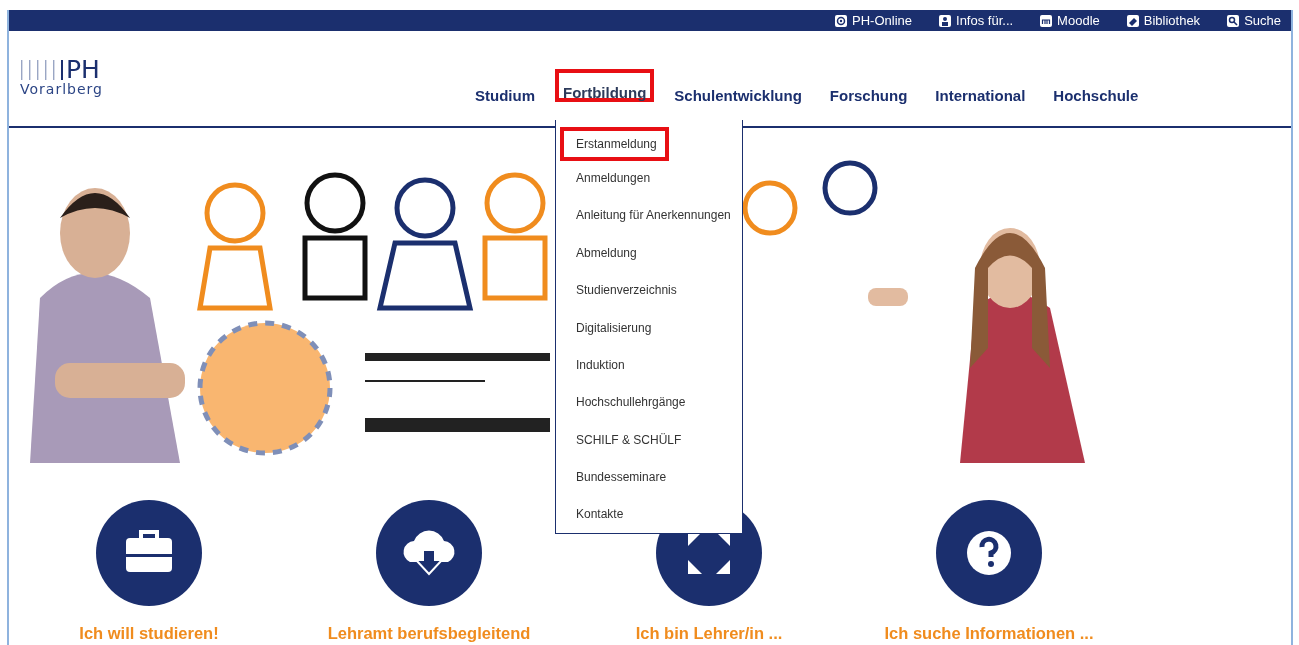 Image resolution: width=1299 pixels, height=645 pixels. What do you see at coordinates (247, 89) in the screenshot?
I see `logo-text: Vorarlberg` at bounding box center [247, 89].